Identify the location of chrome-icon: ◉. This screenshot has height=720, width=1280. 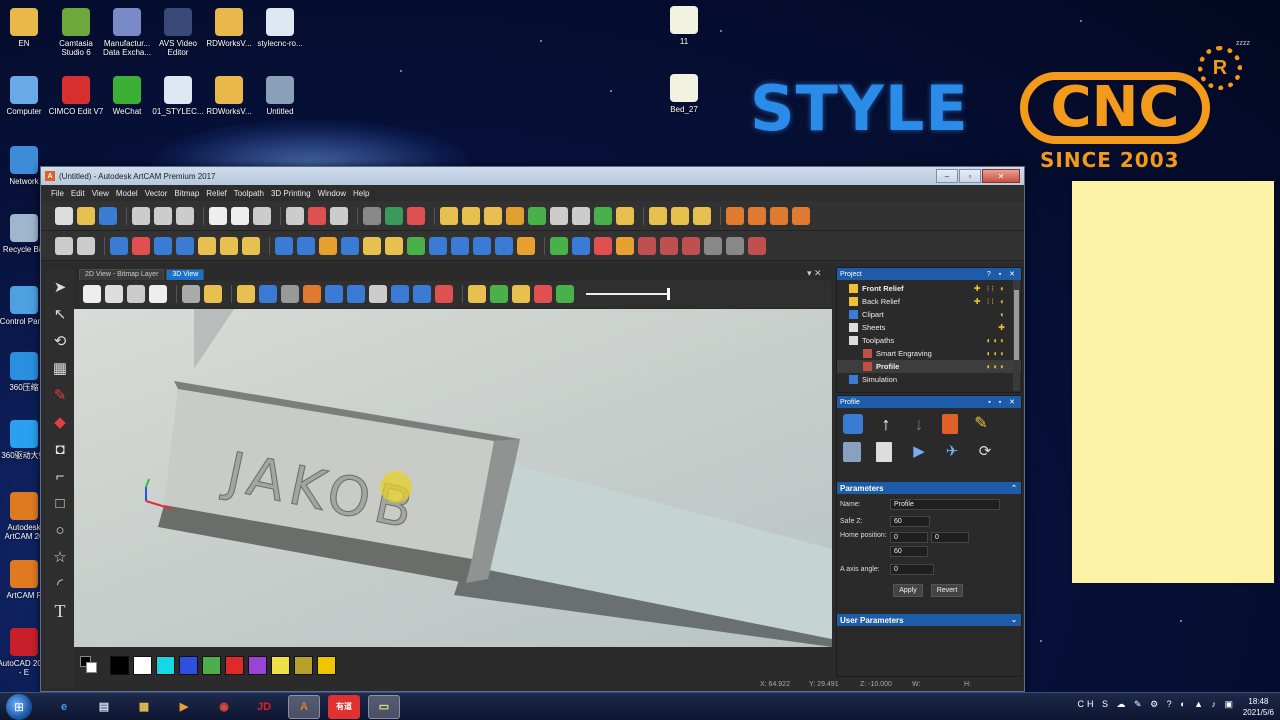
(224, 707).